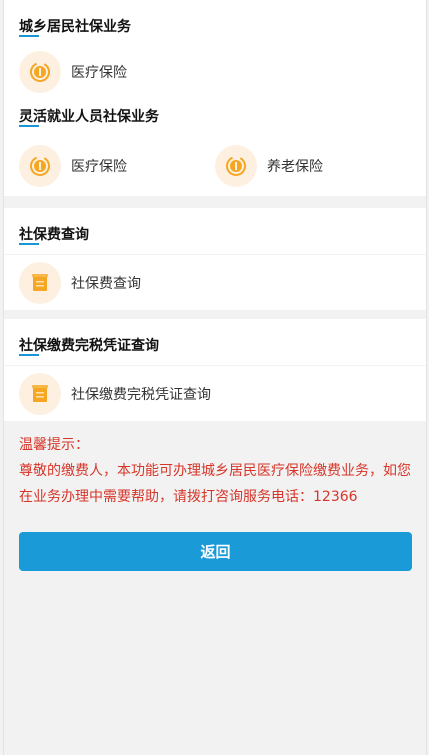  I want to click on flexible-pension-insurance-item: 养老保险, so click(298, 166).